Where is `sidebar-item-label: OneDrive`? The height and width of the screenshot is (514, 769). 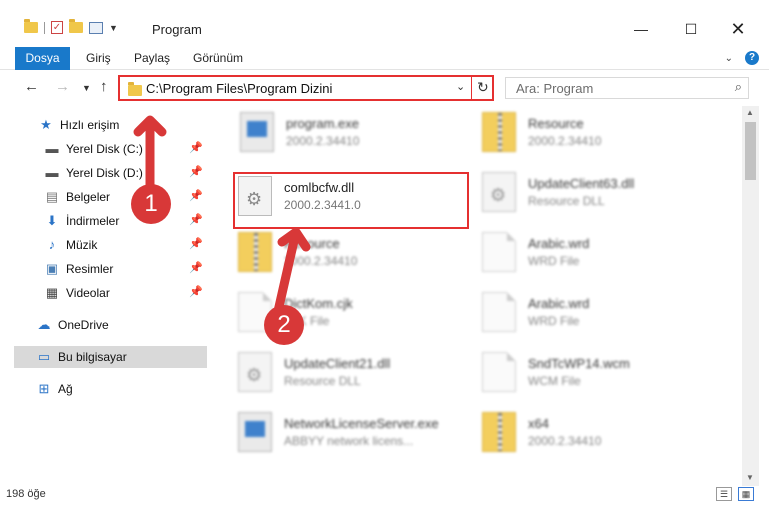
sidebar-item-label: OneDrive is located at coordinates (83, 325).